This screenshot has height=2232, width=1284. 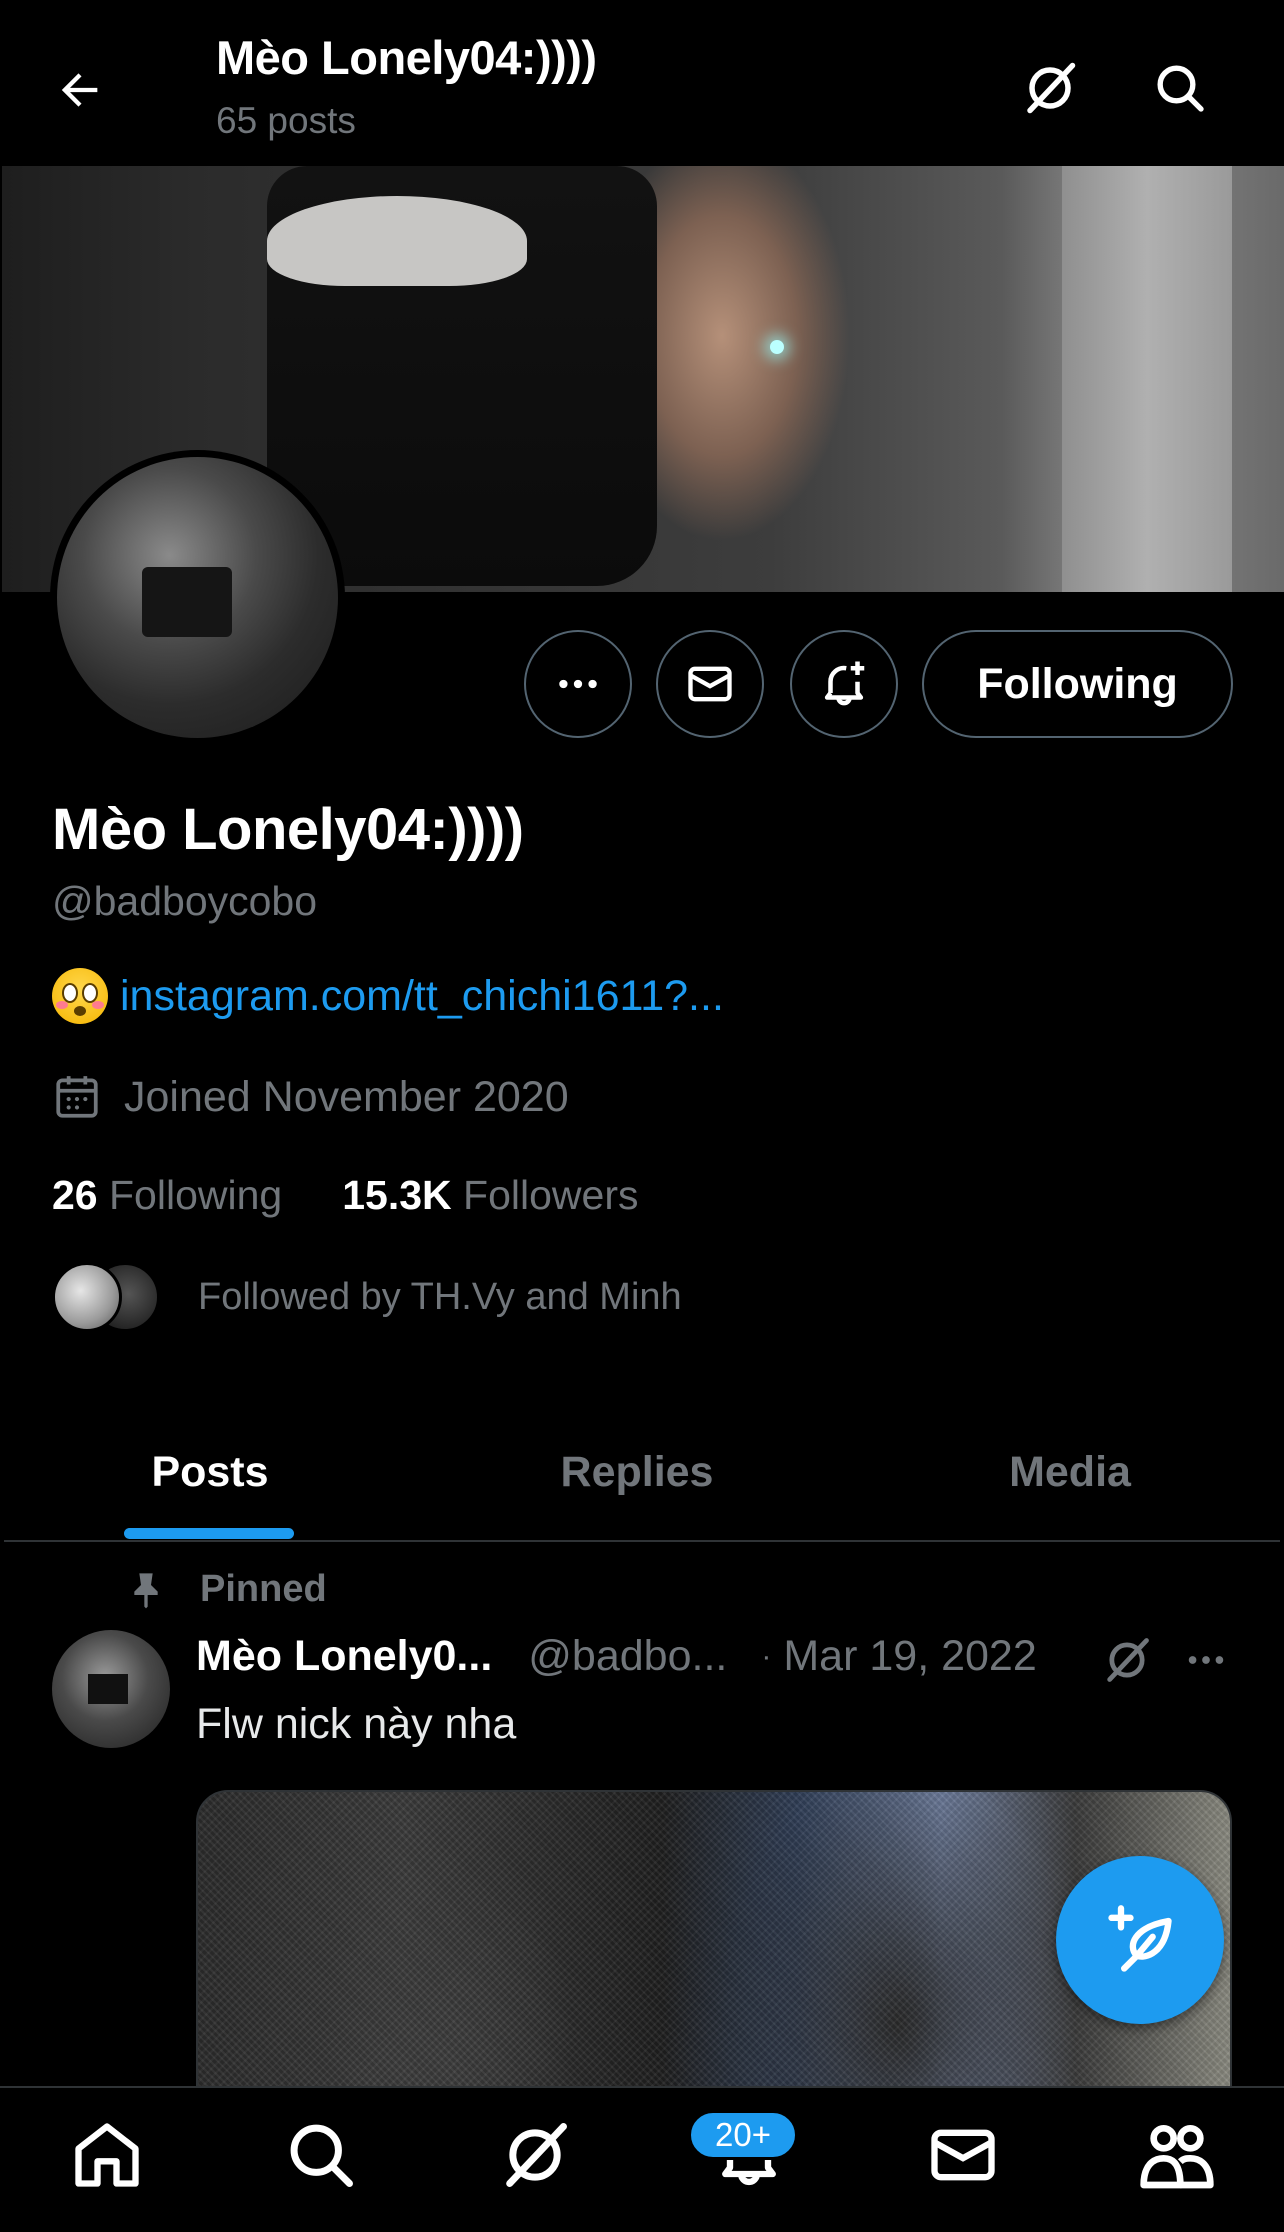 What do you see at coordinates (87, 1297) in the screenshot?
I see `follower-avatar` at bounding box center [87, 1297].